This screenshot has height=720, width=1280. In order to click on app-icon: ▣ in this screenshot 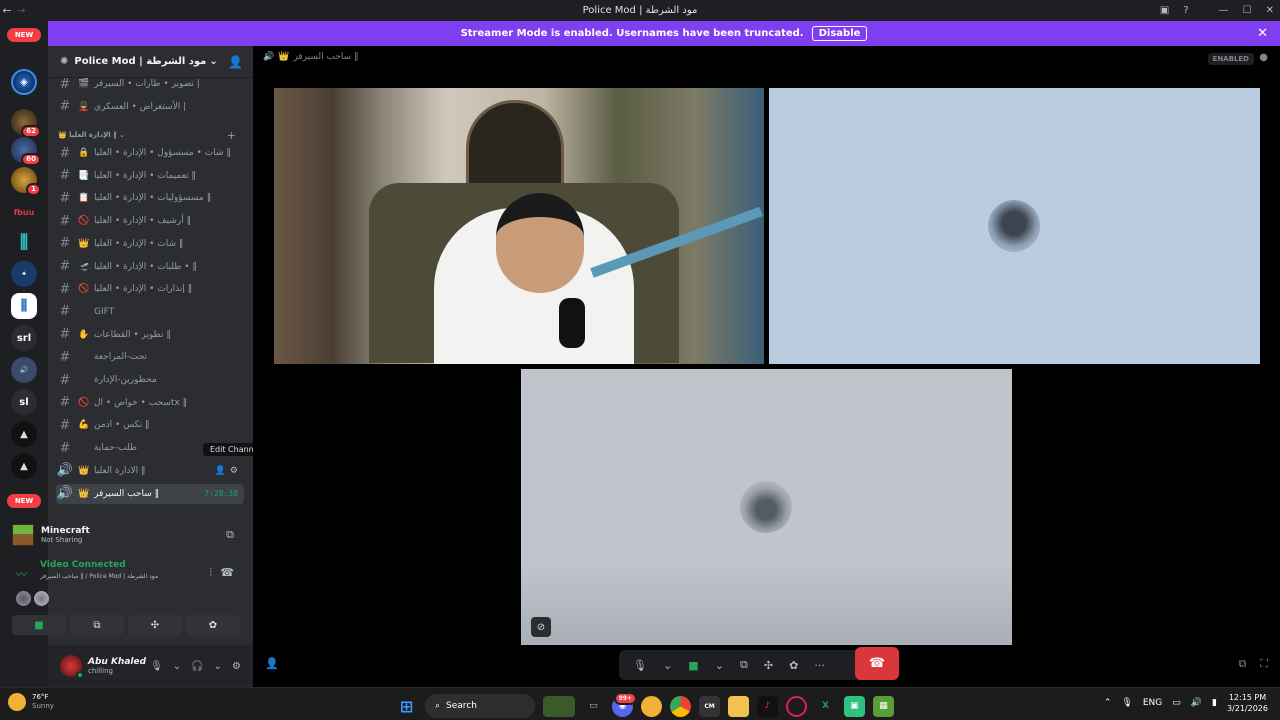, I will do `click(854, 706)`.